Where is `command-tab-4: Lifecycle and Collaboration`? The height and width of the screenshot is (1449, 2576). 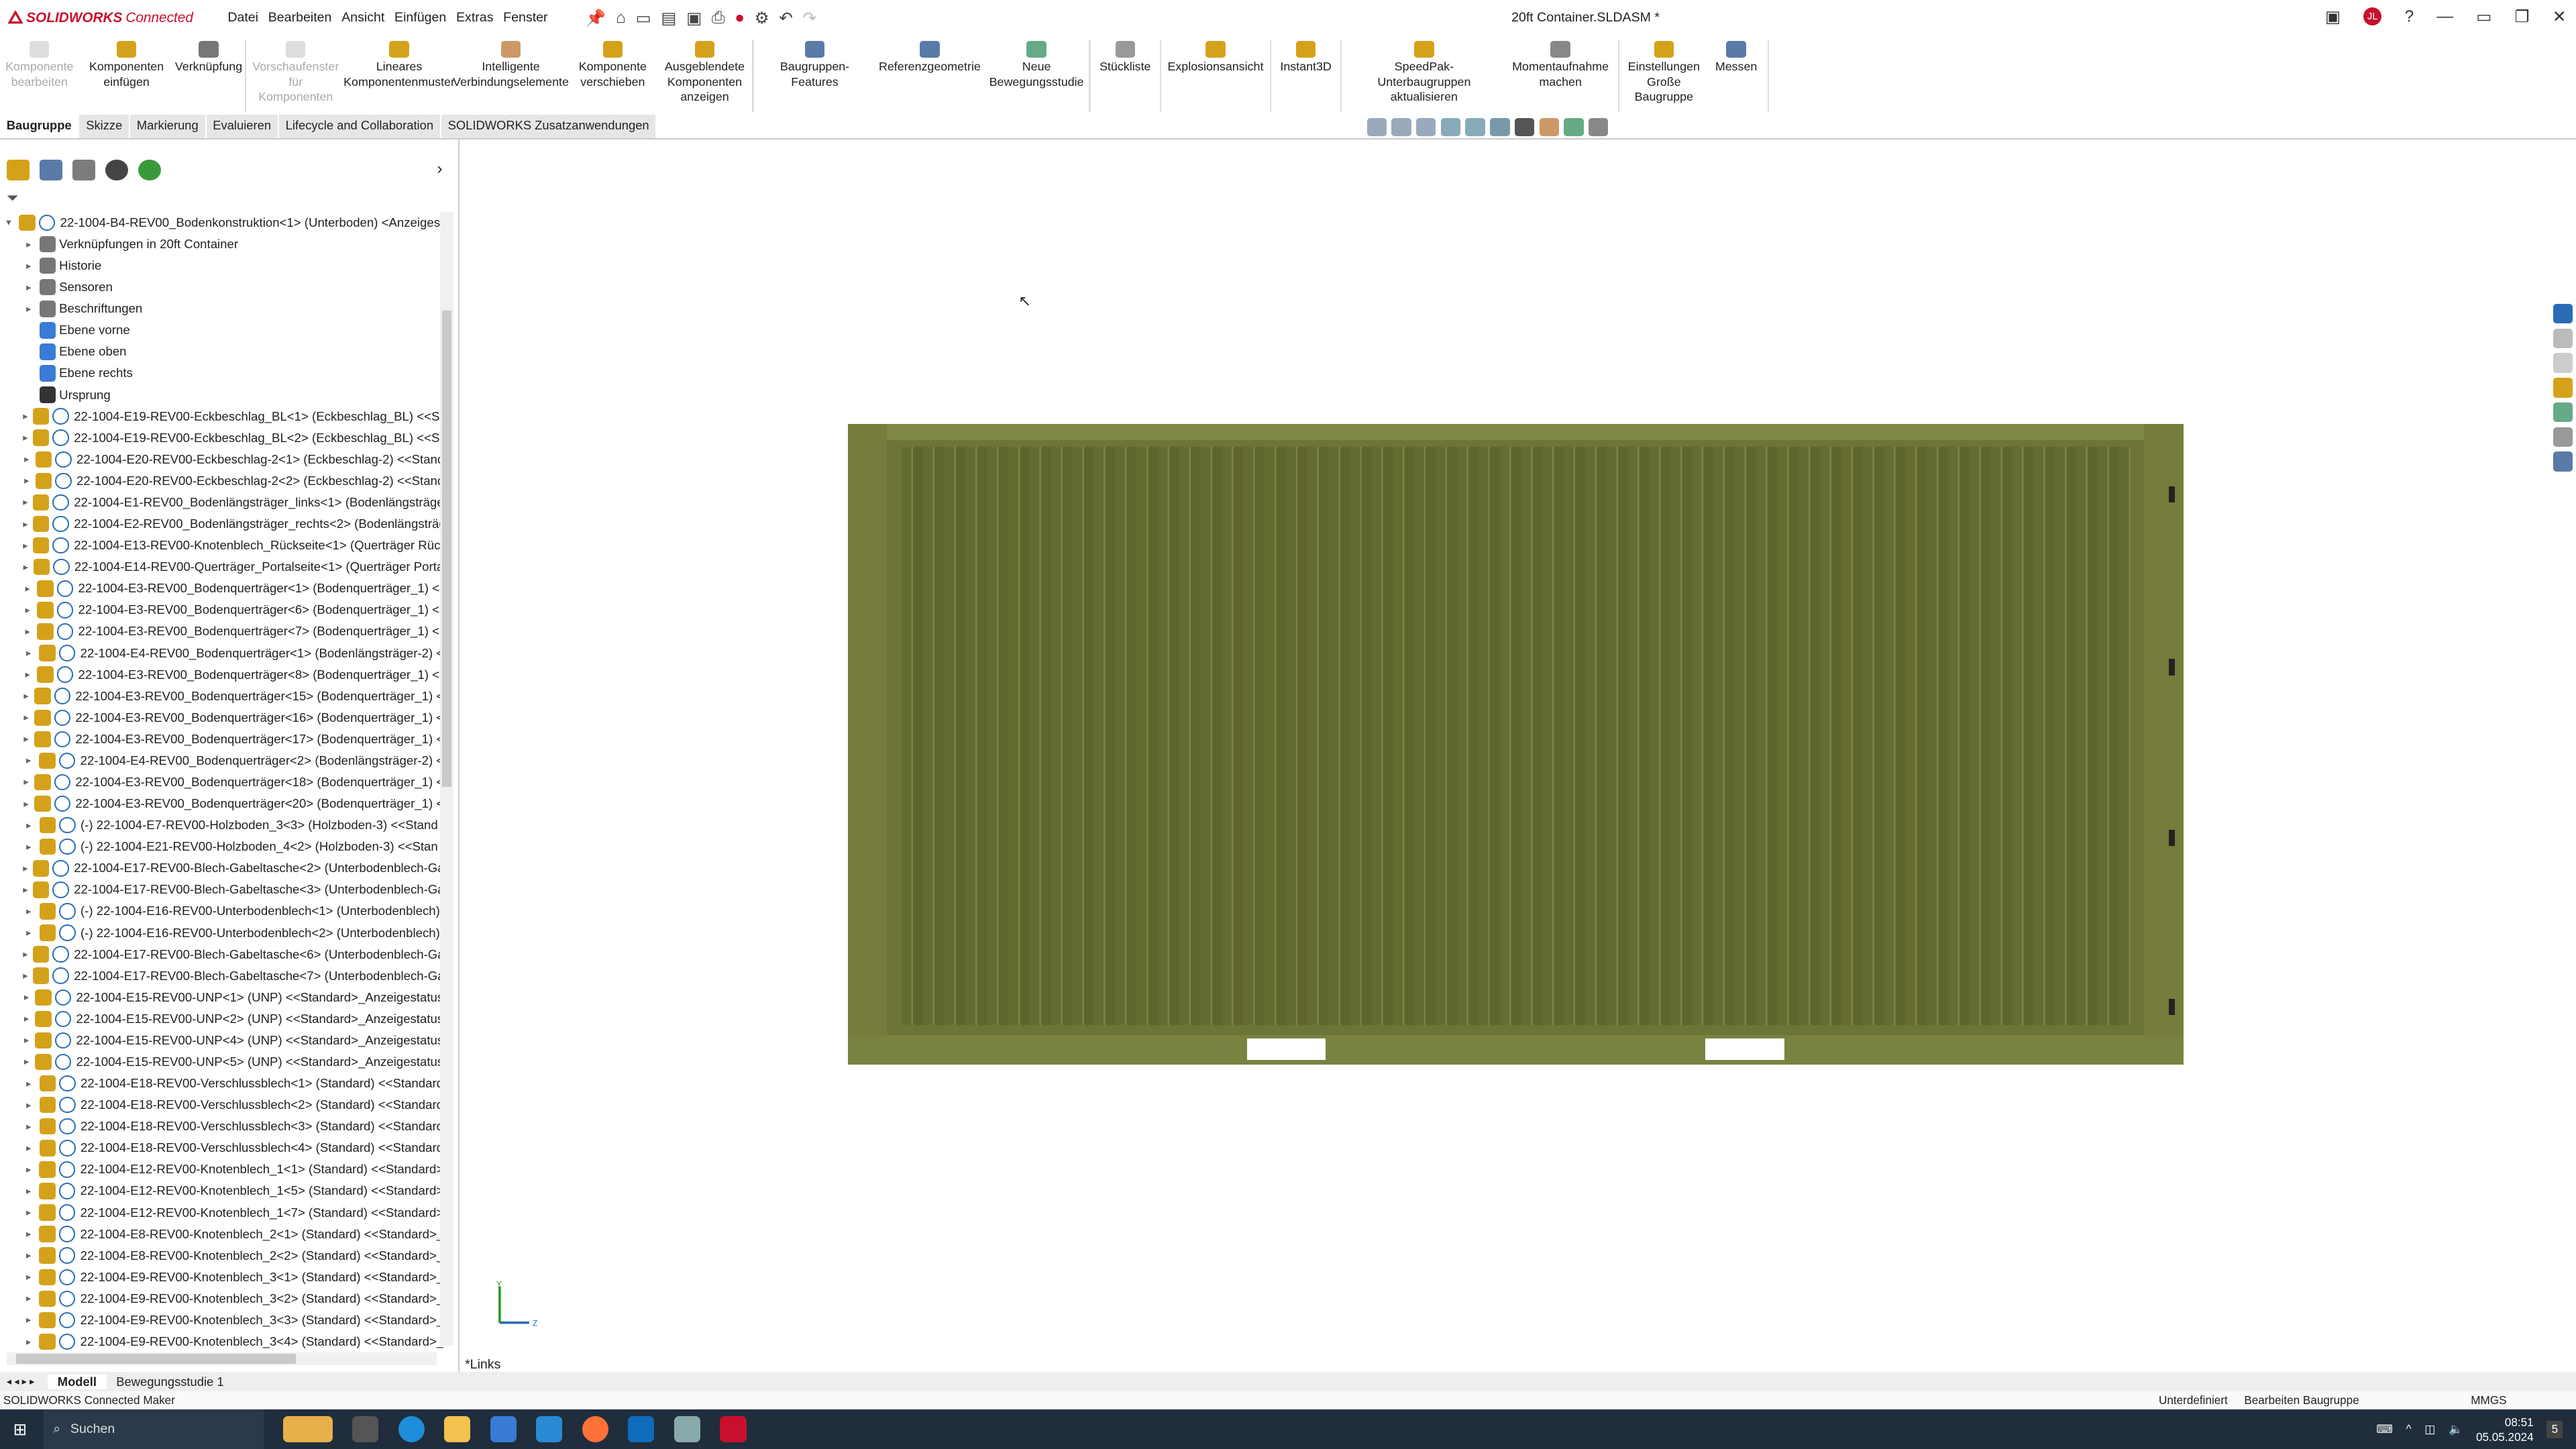
command-tab-4: Lifecycle and Collaboration is located at coordinates (359, 126).